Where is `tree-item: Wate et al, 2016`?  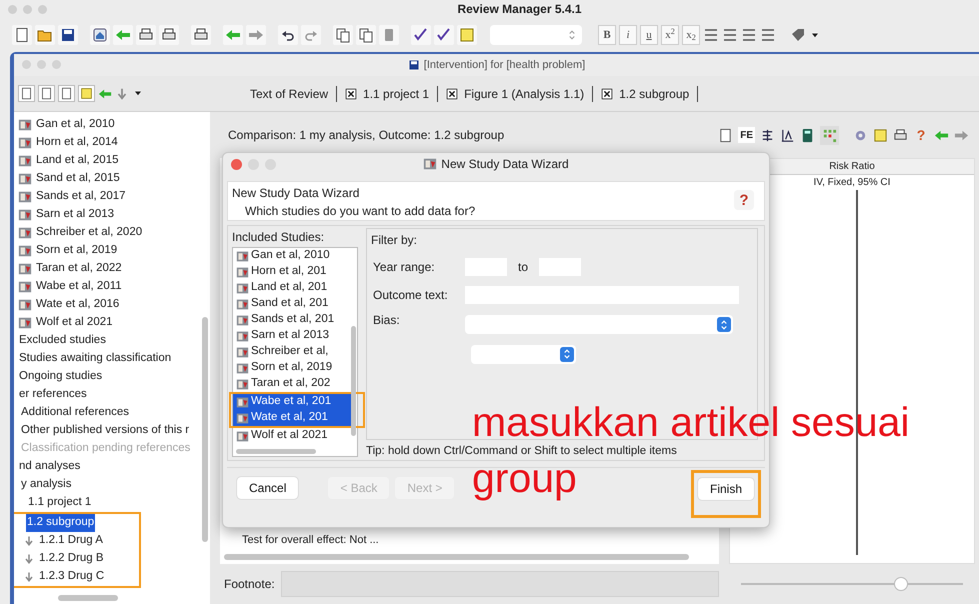 tree-item: Wate et al, 2016 is located at coordinates (77, 305).